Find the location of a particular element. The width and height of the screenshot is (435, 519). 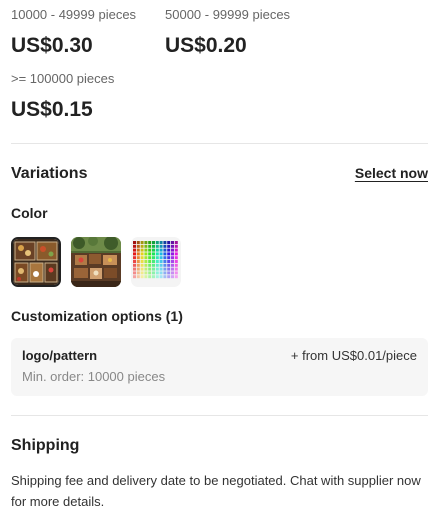

outdoor-picnic-swatch is located at coordinates (96, 262).